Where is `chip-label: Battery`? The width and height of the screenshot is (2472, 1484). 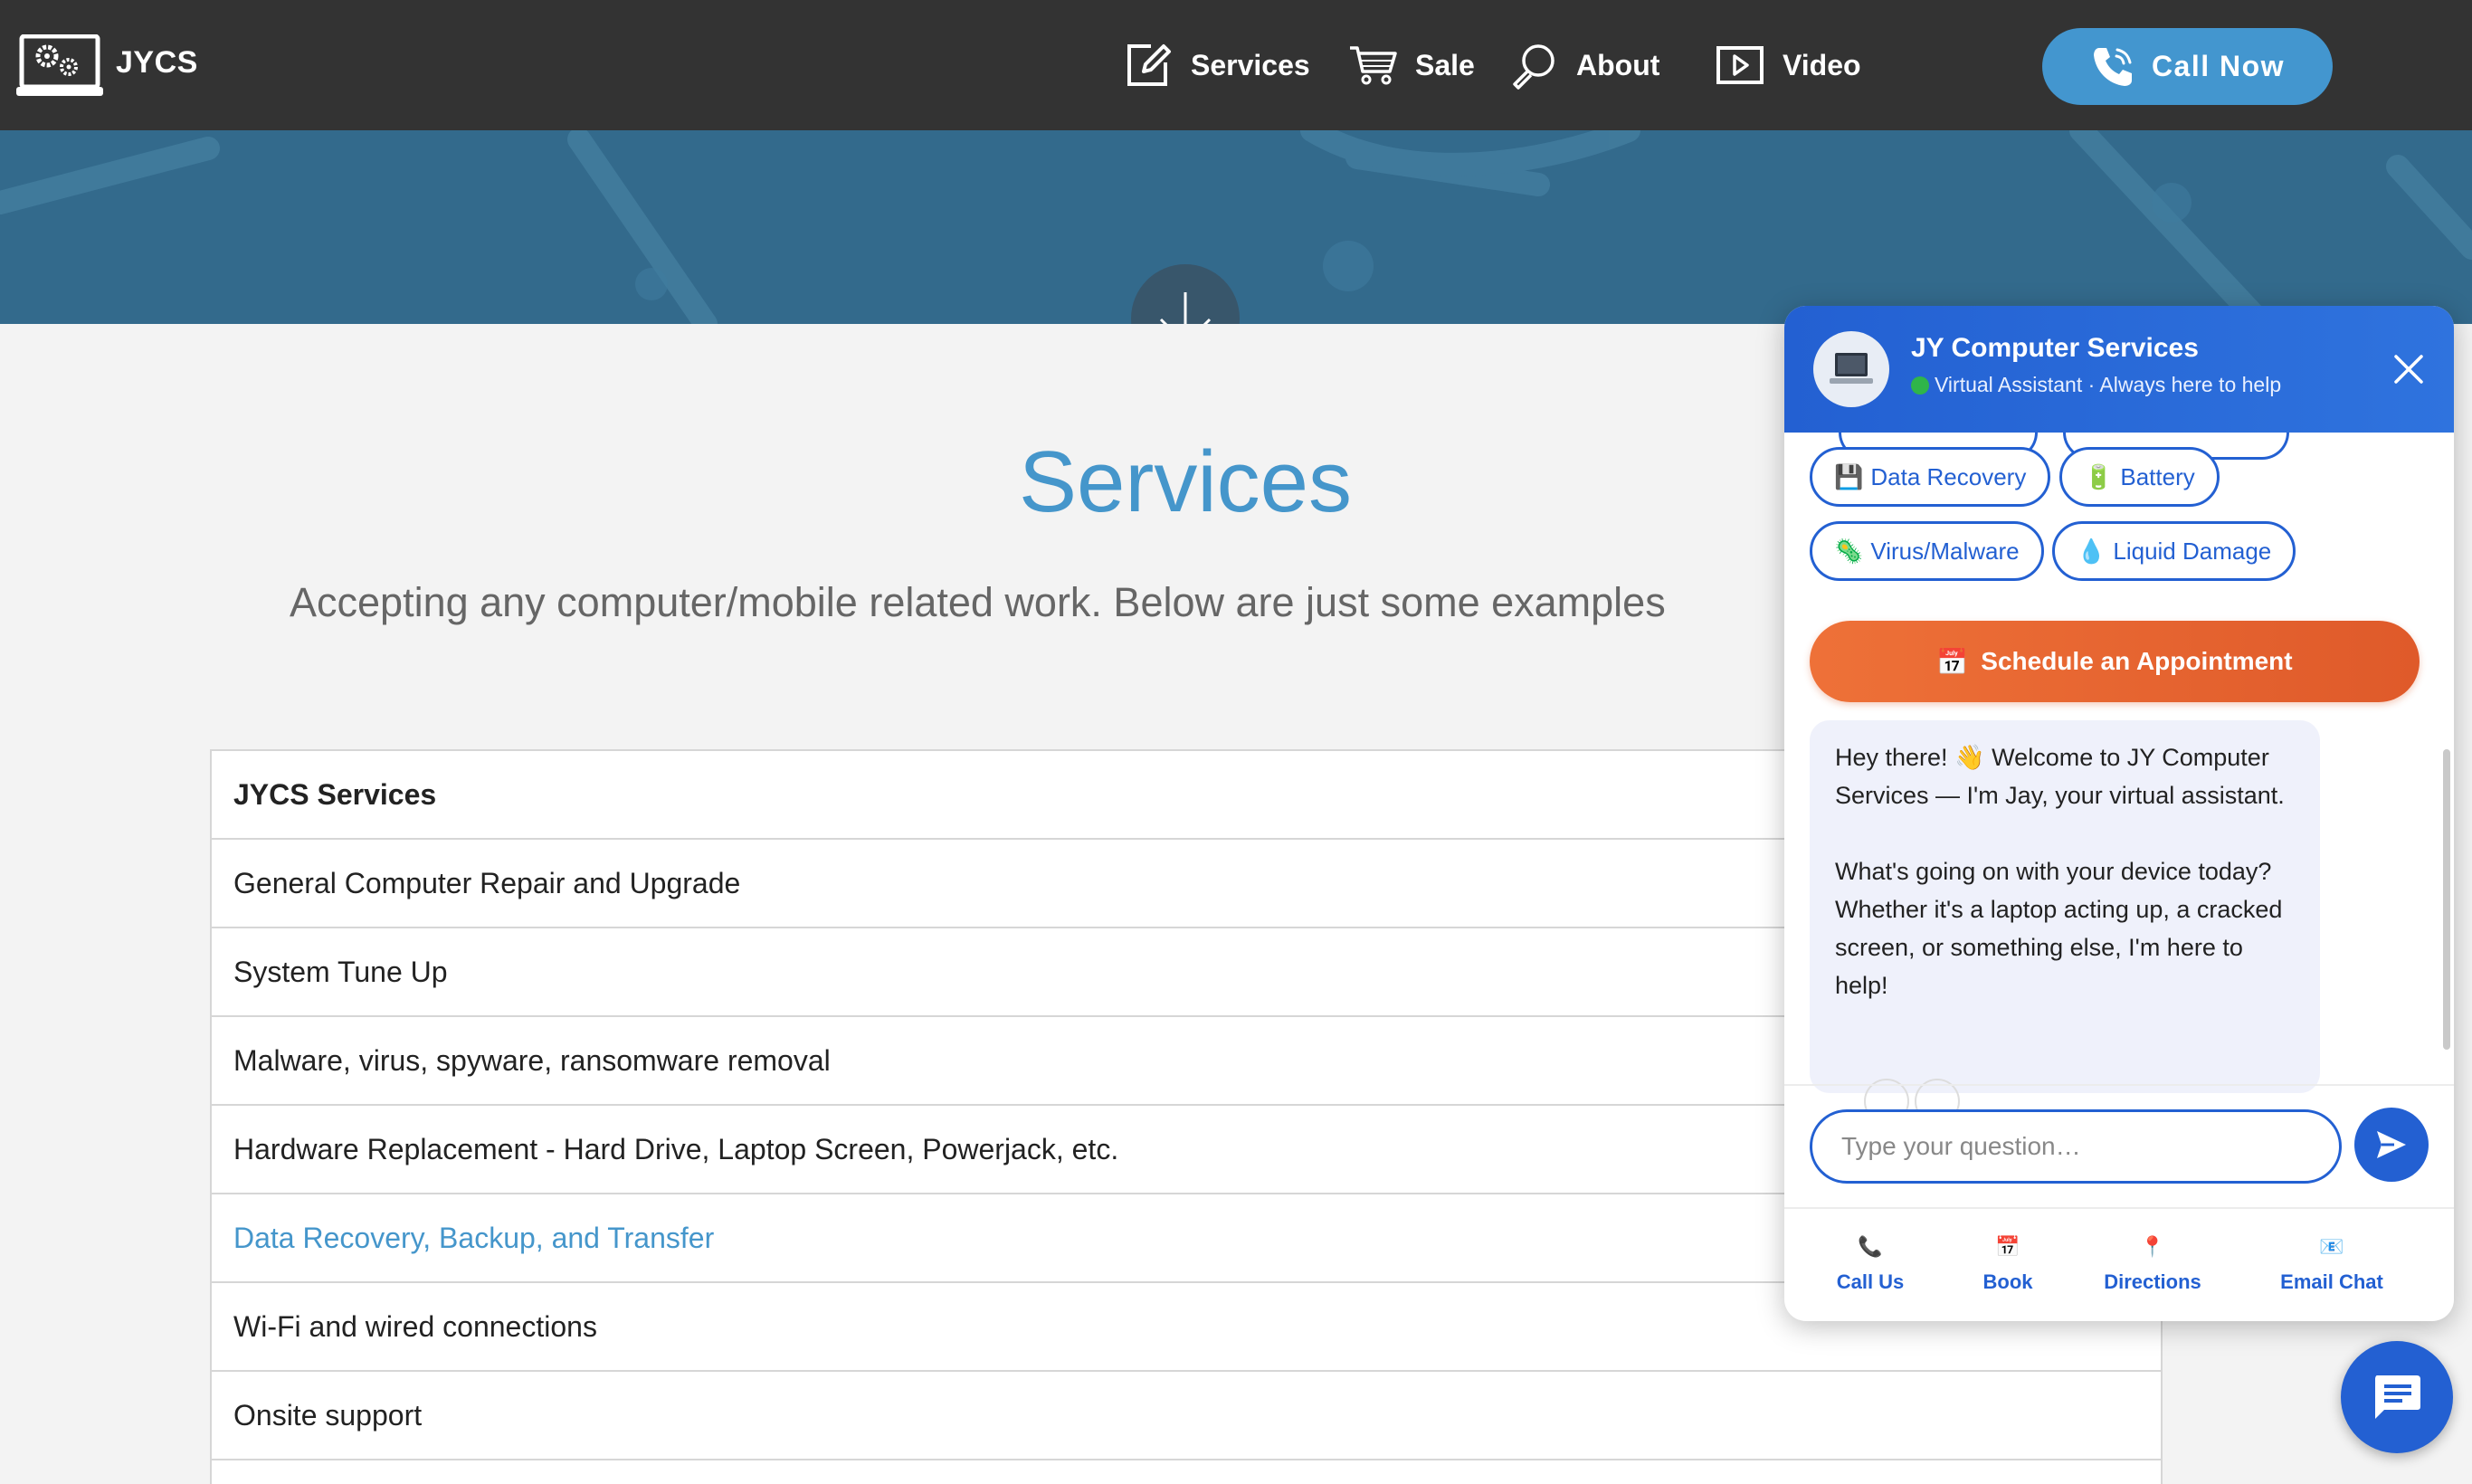 chip-label: Battery is located at coordinates (2157, 476).